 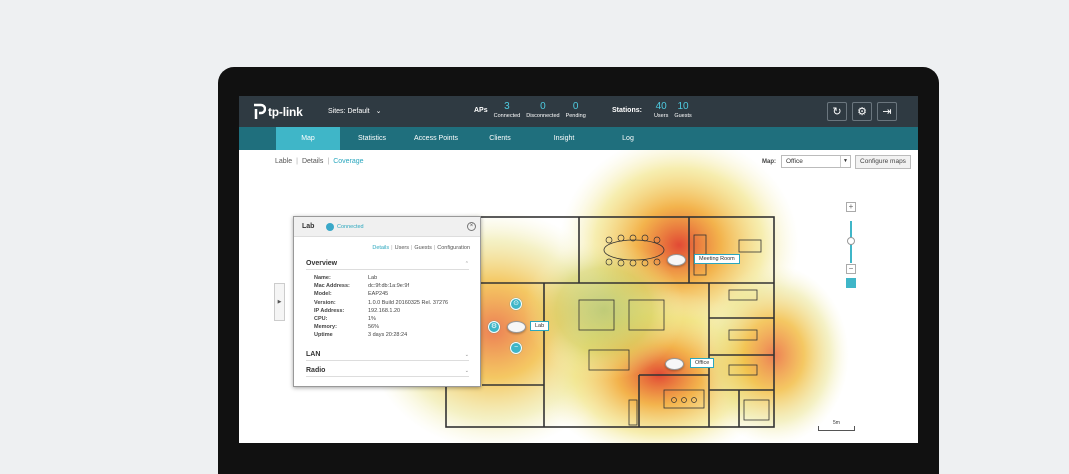 I want to click on logout-icon: ⇥, so click(x=887, y=112).